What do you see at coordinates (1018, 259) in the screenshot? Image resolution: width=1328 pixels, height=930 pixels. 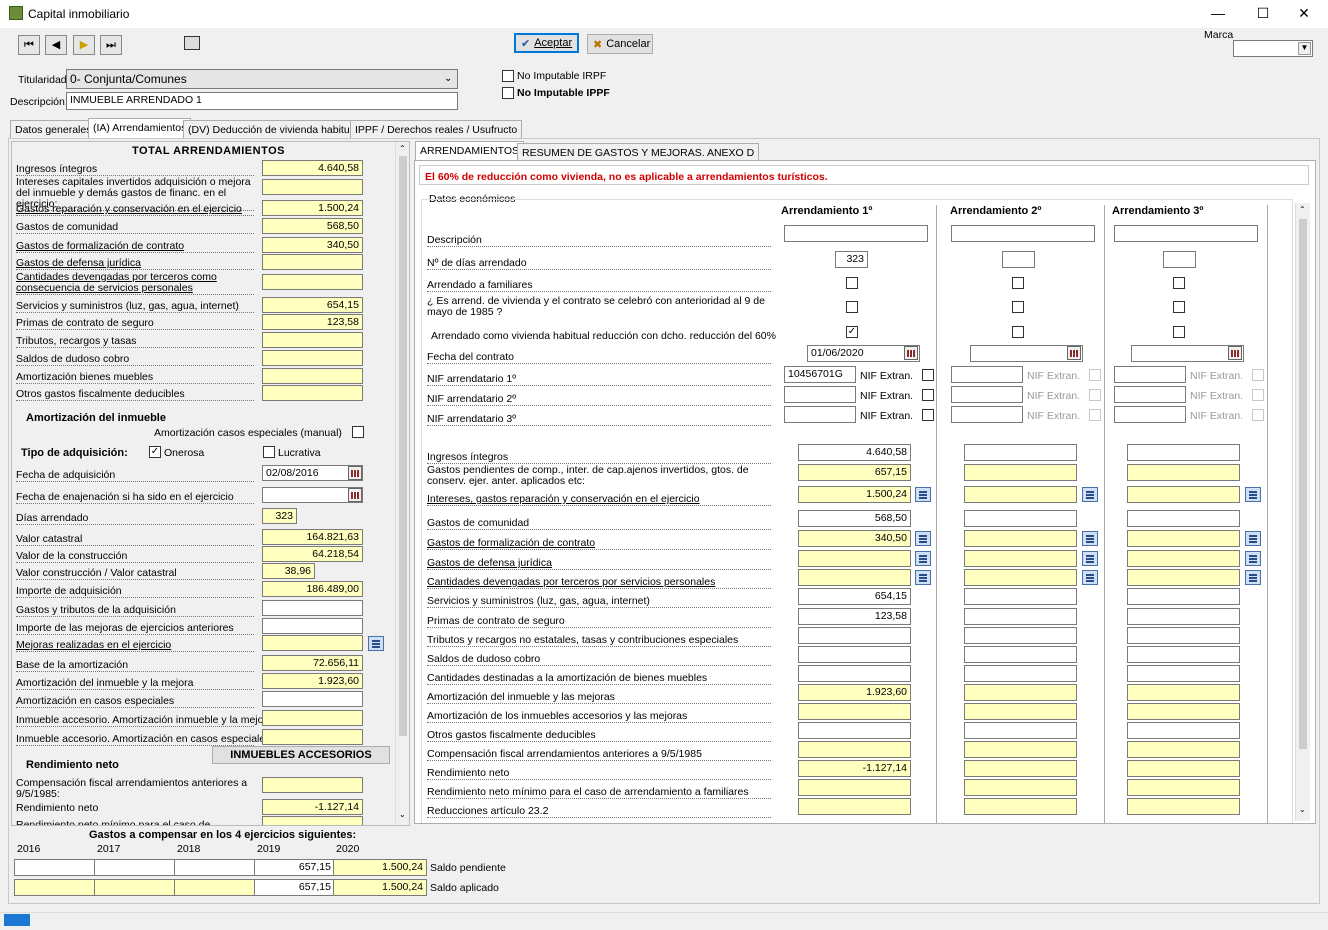 I see `dias-input` at bounding box center [1018, 259].